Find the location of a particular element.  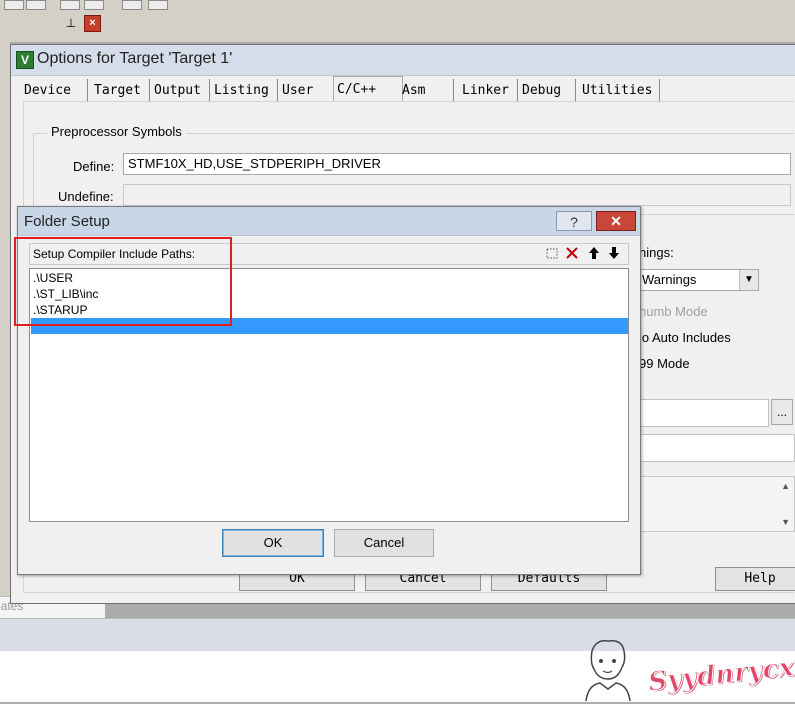

folder-cancel-button: Cancel is located at coordinates (384, 543).